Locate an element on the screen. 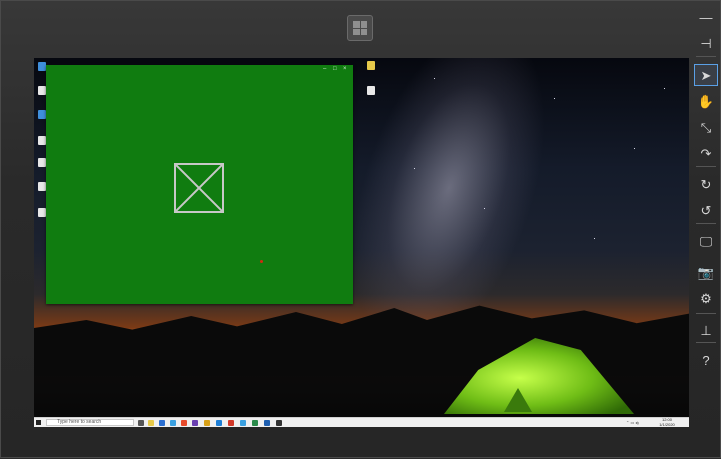  settings-gear-icon: ⚙ is located at coordinates (706, 298).